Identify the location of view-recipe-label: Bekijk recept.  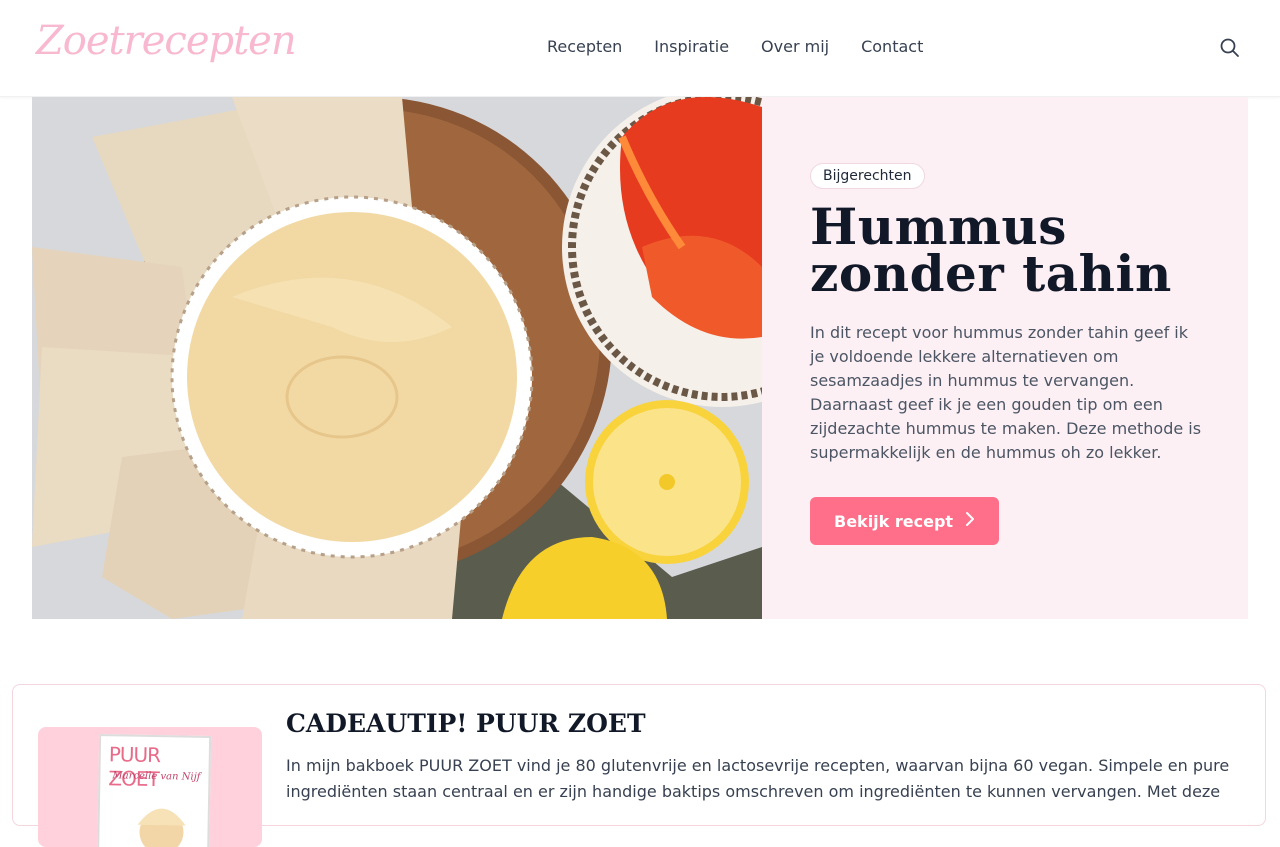
(894, 521).